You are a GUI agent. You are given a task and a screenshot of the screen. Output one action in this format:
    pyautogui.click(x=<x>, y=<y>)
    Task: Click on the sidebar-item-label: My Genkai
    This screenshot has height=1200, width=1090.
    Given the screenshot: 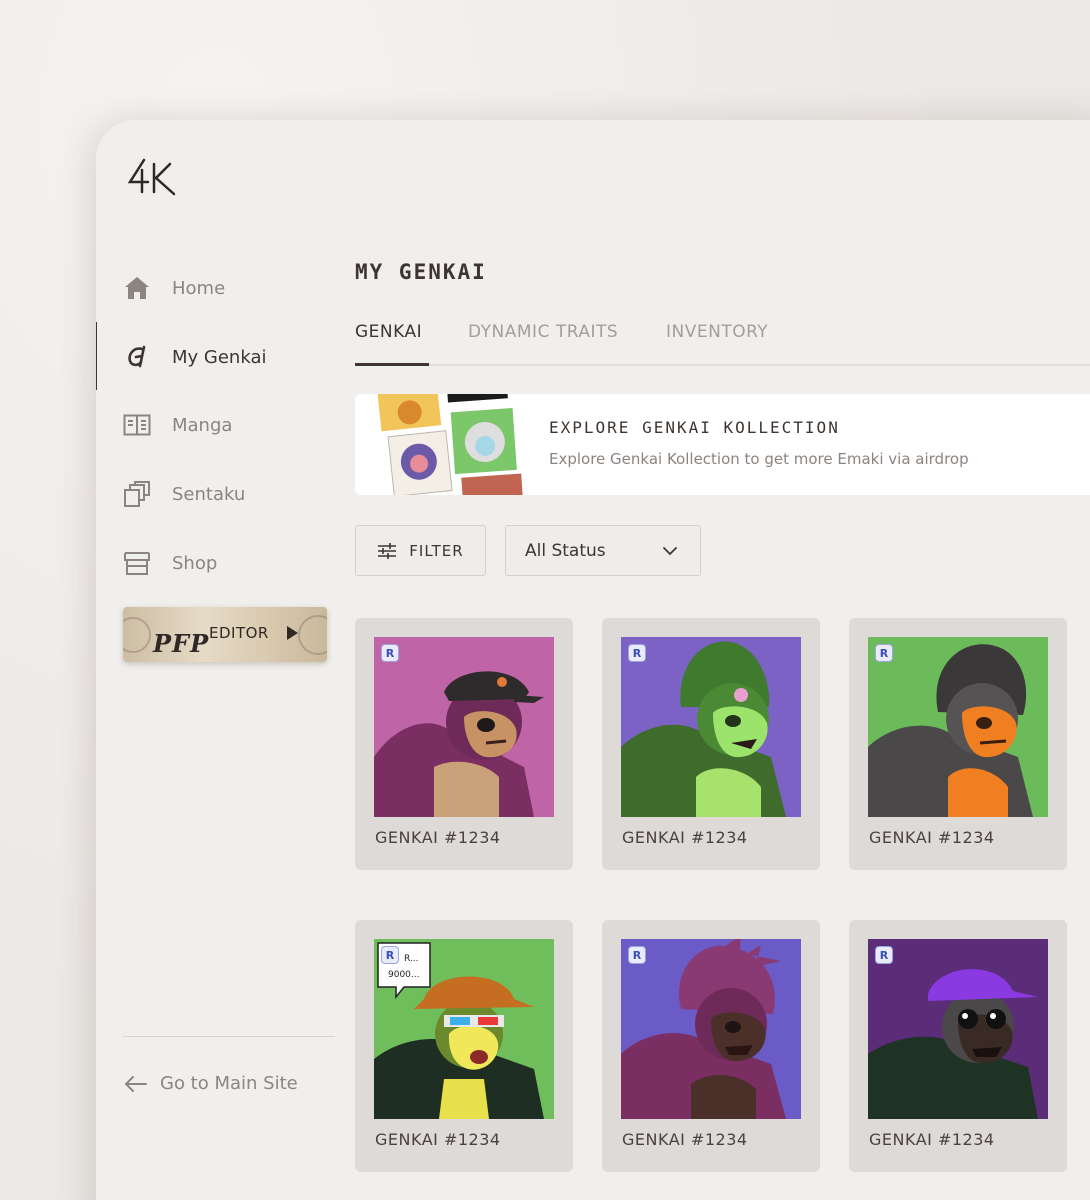 What is the action you would take?
    pyautogui.click(x=219, y=357)
    